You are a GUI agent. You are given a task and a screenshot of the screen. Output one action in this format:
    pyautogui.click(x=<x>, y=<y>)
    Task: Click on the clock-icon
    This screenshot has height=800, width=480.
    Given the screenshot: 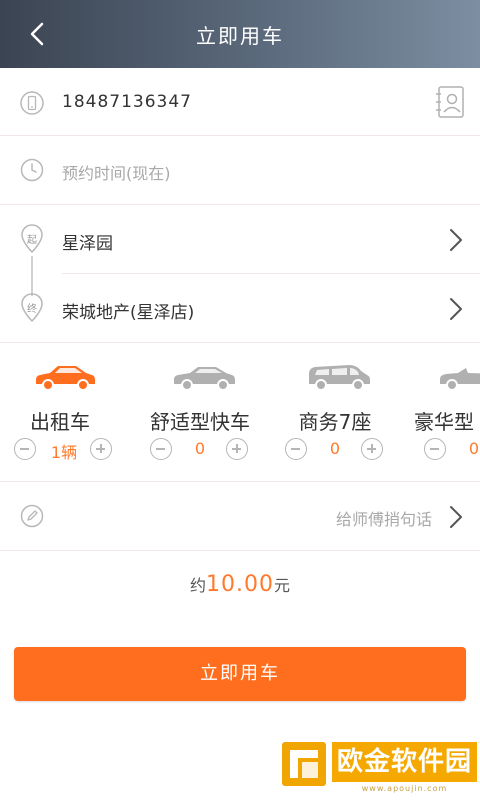 What is the action you would take?
    pyautogui.click(x=32, y=170)
    